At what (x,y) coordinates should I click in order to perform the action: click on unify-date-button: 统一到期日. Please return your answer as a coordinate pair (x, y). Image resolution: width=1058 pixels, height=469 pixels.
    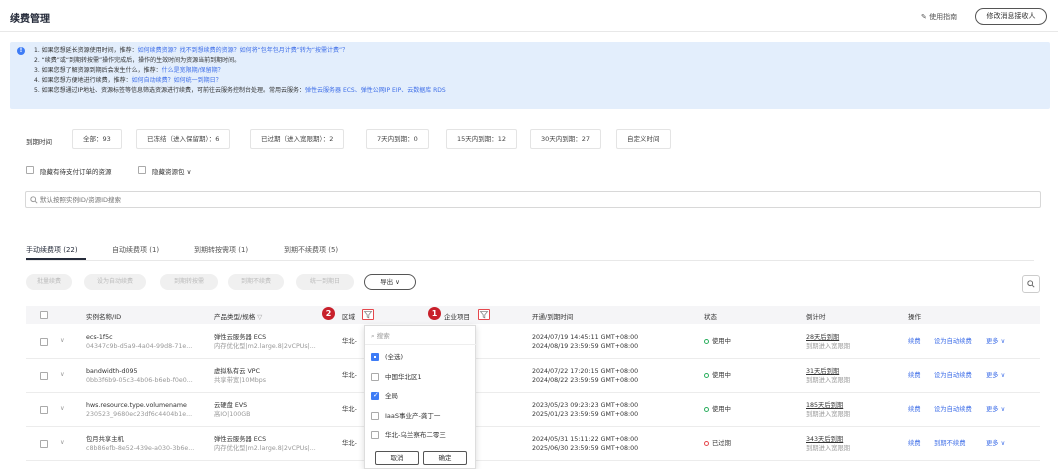
    Looking at the image, I should click on (325, 282).